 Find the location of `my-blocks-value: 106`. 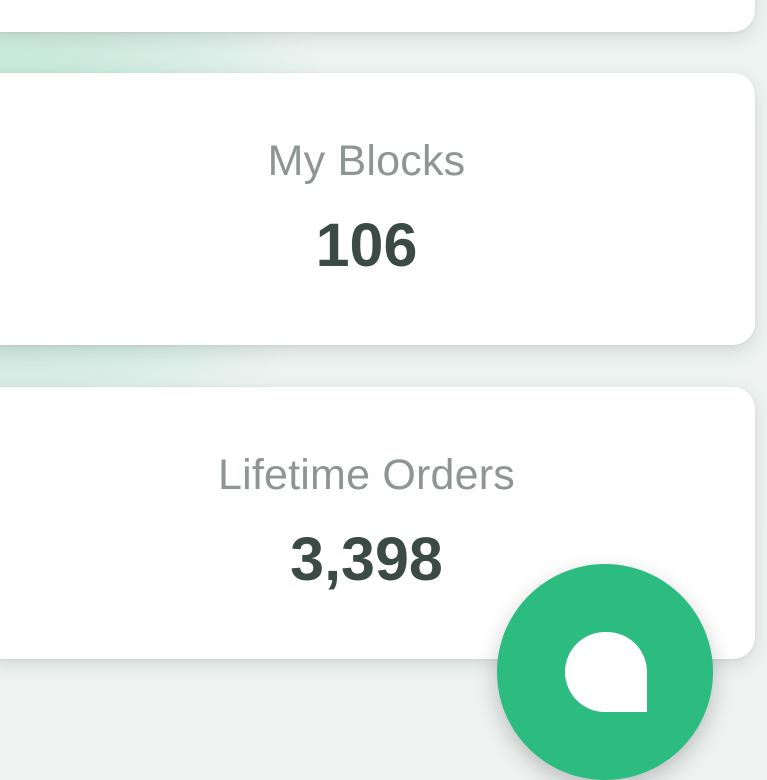

my-blocks-value: 106 is located at coordinates (366, 245).